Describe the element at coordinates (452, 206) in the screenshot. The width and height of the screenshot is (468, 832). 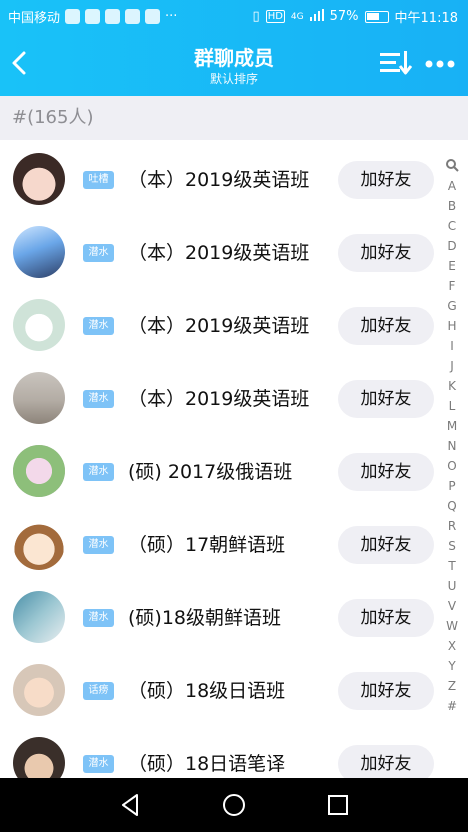
I see `index-letter-b: B` at that location.